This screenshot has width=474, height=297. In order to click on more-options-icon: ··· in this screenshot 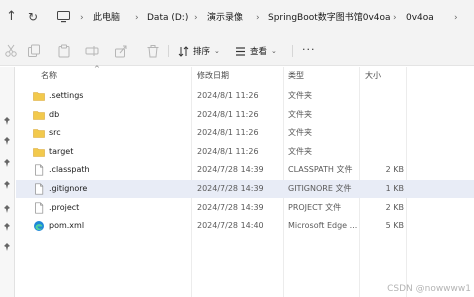, I will do `click(309, 49)`.